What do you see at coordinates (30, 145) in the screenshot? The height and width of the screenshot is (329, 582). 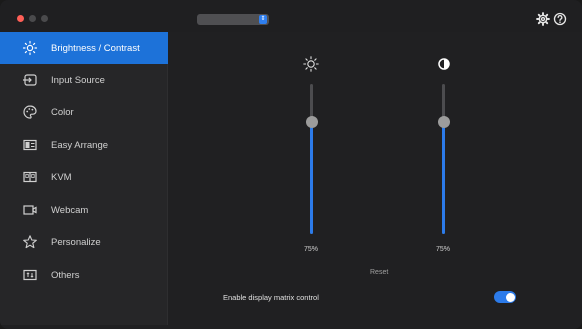 I see `layout-icon` at bounding box center [30, 145].